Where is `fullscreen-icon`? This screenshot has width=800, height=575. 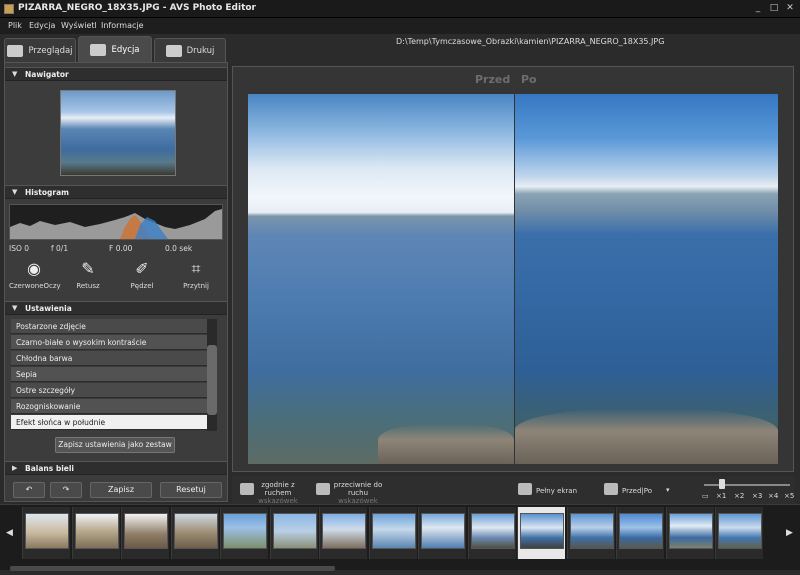
fullscreen-icon is located at coordinates (525, 489).